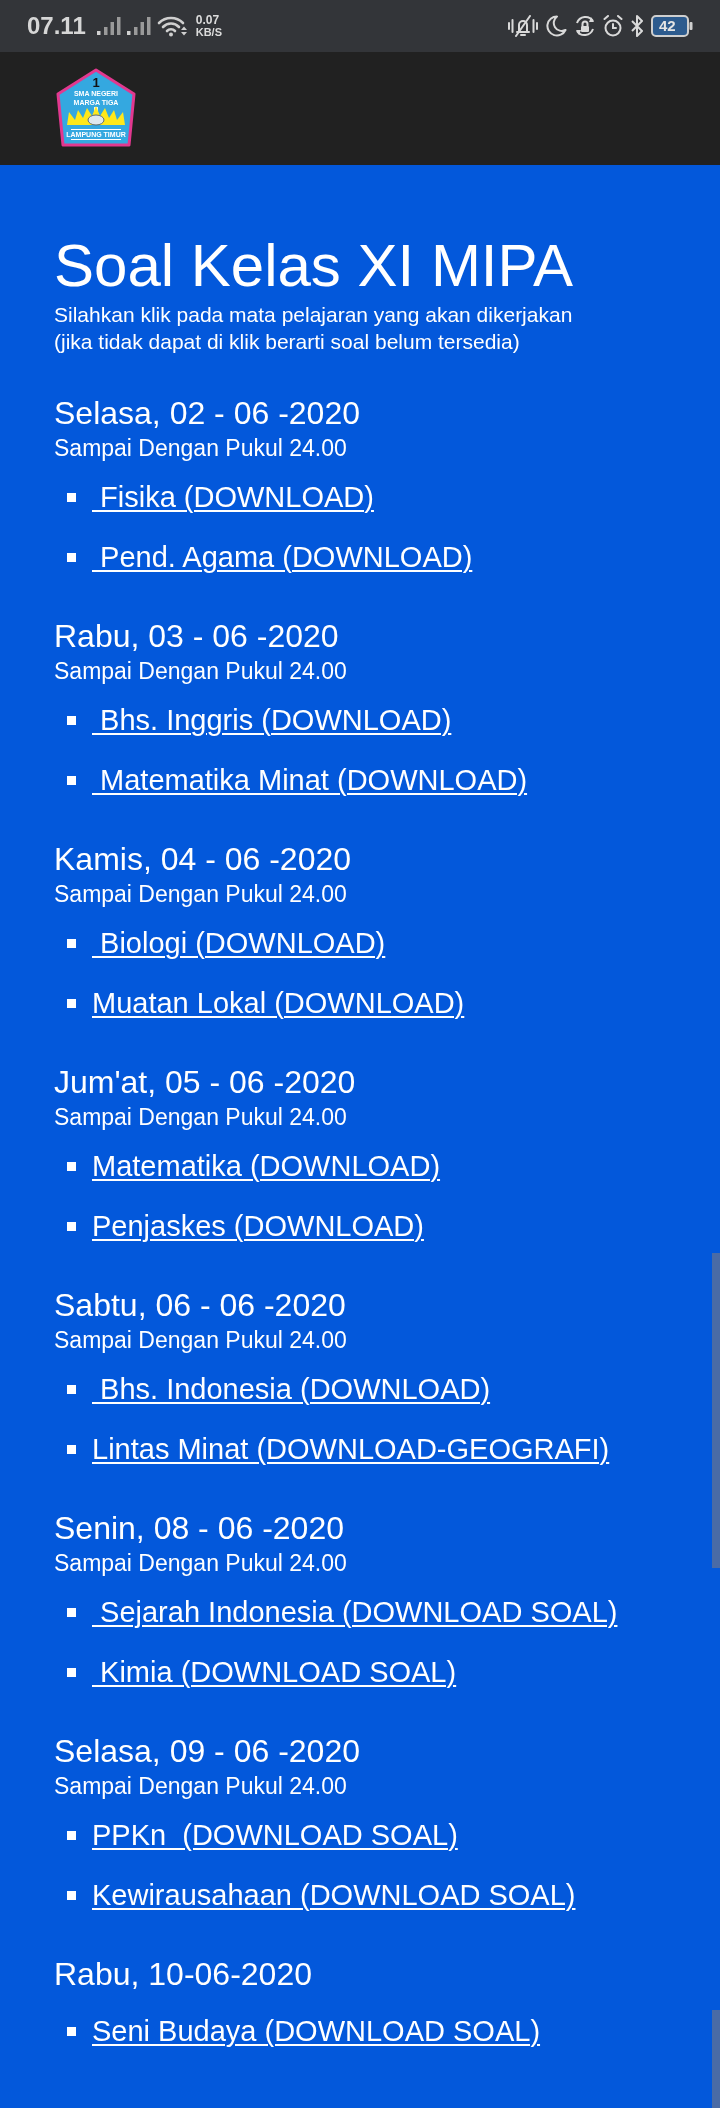 The width and height of the screenshot is (720, 2108). I want to click on speed-unit: KB/S, so click(208, 32).